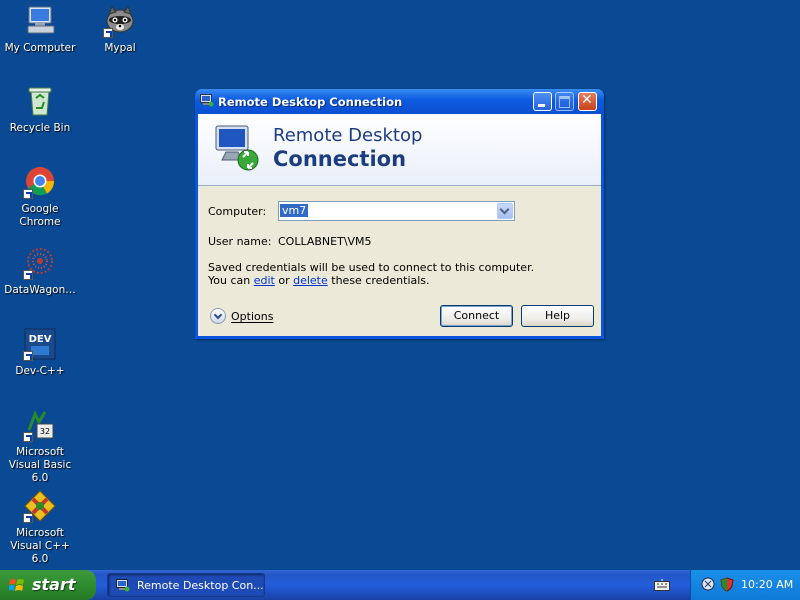 This screenshot has height=600, width=800. I want to click on desktop-icon-visual-cpp: Microsoft Visual C++ 6.0, so click(40, 527).